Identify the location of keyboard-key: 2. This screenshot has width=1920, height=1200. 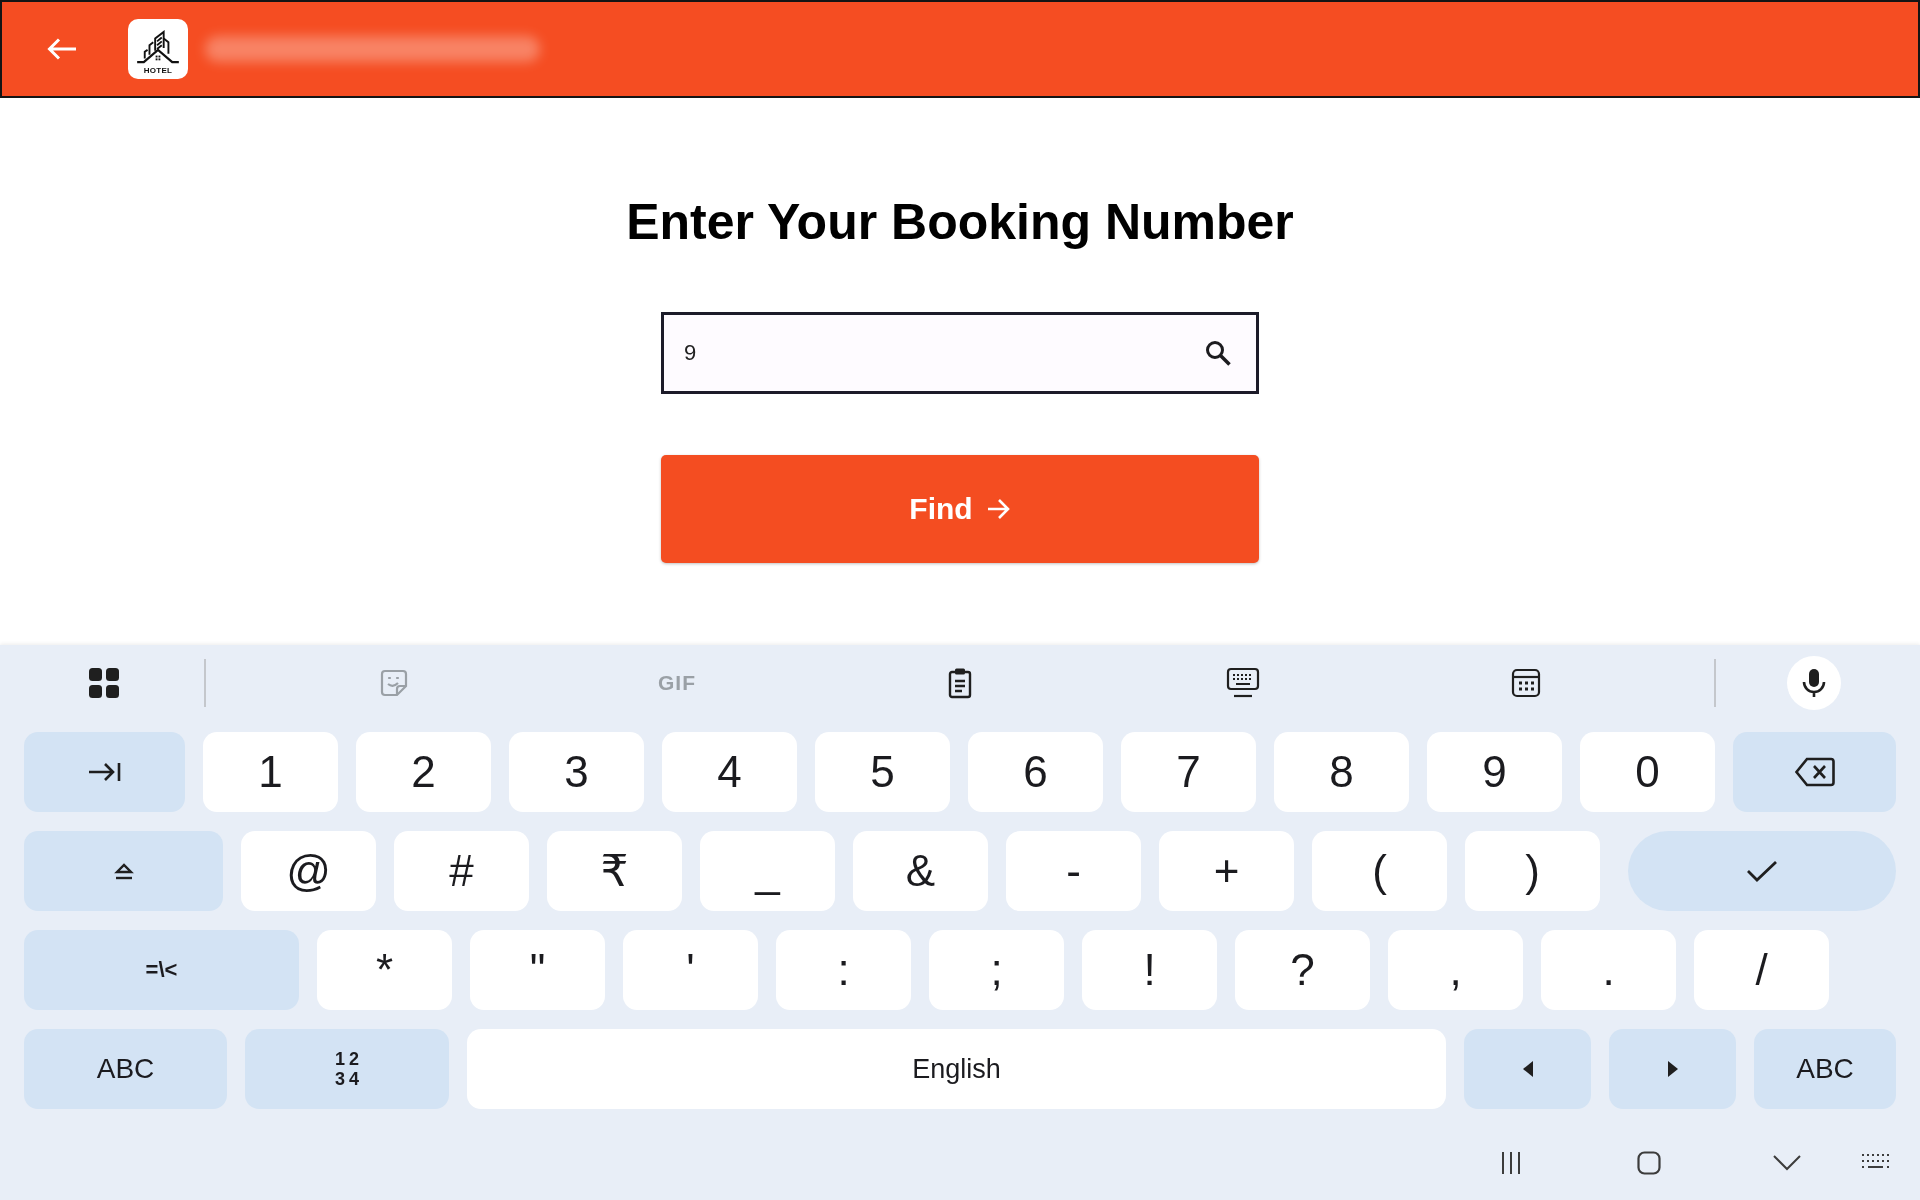
(423, 772).